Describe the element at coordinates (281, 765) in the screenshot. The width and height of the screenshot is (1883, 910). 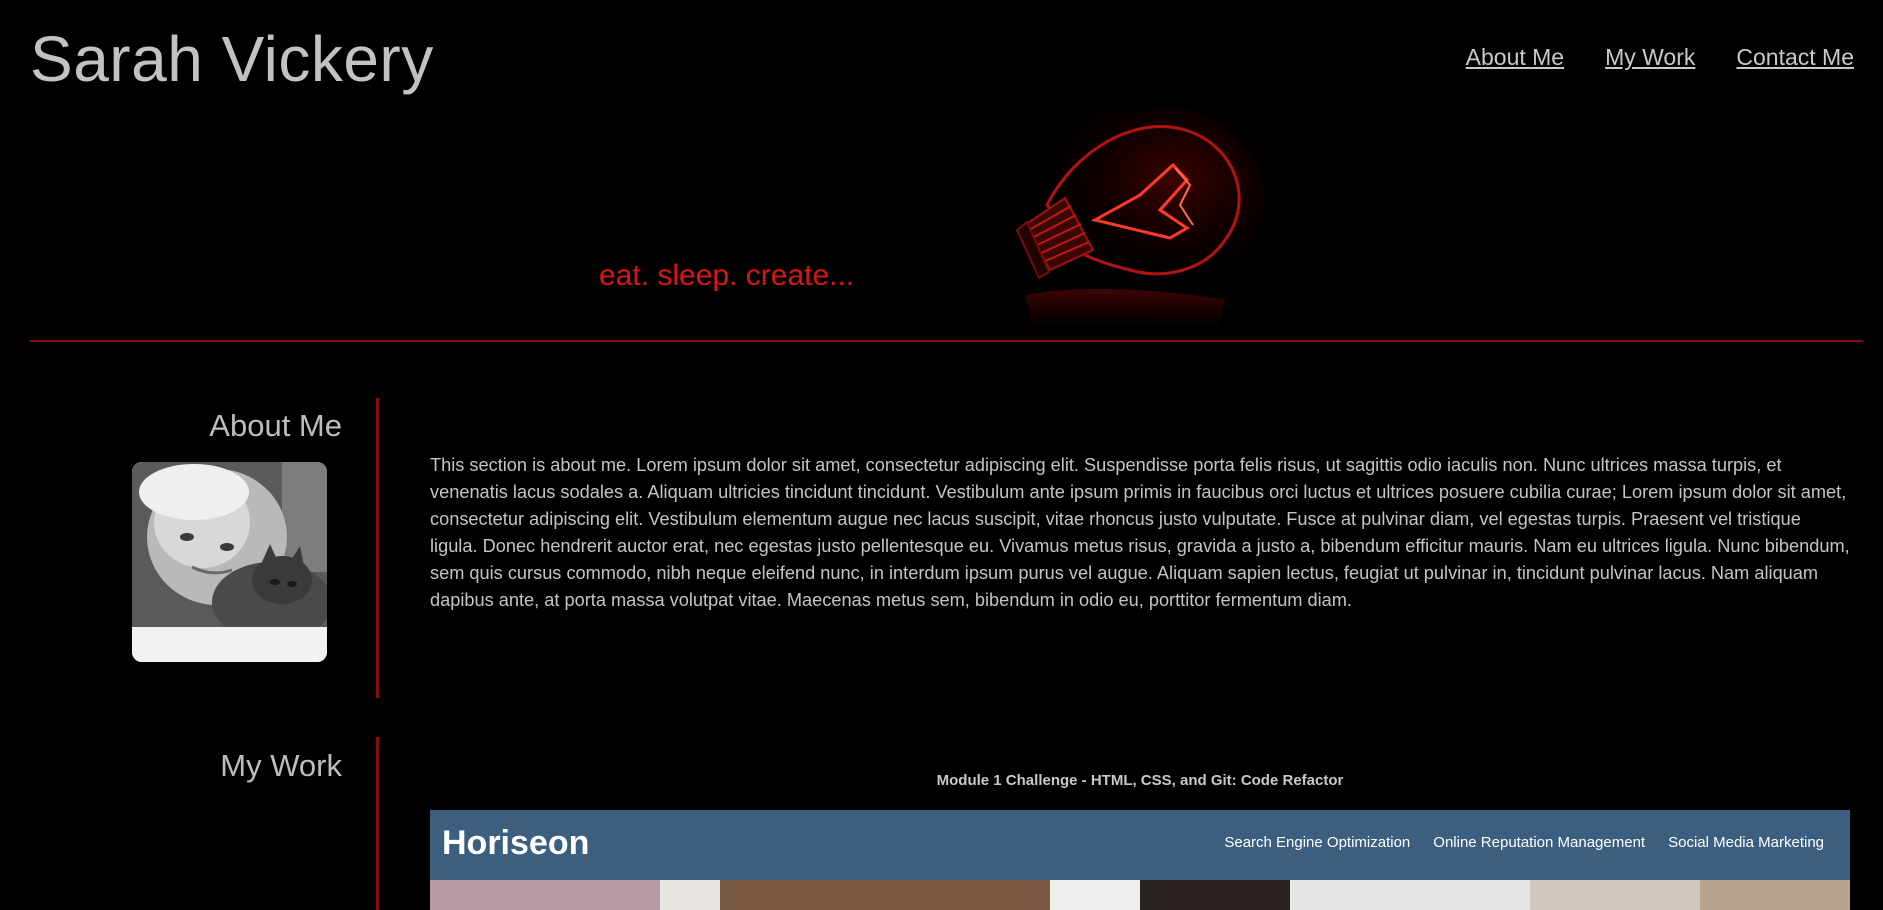
I see `my-work-heading: My Work` at that location.